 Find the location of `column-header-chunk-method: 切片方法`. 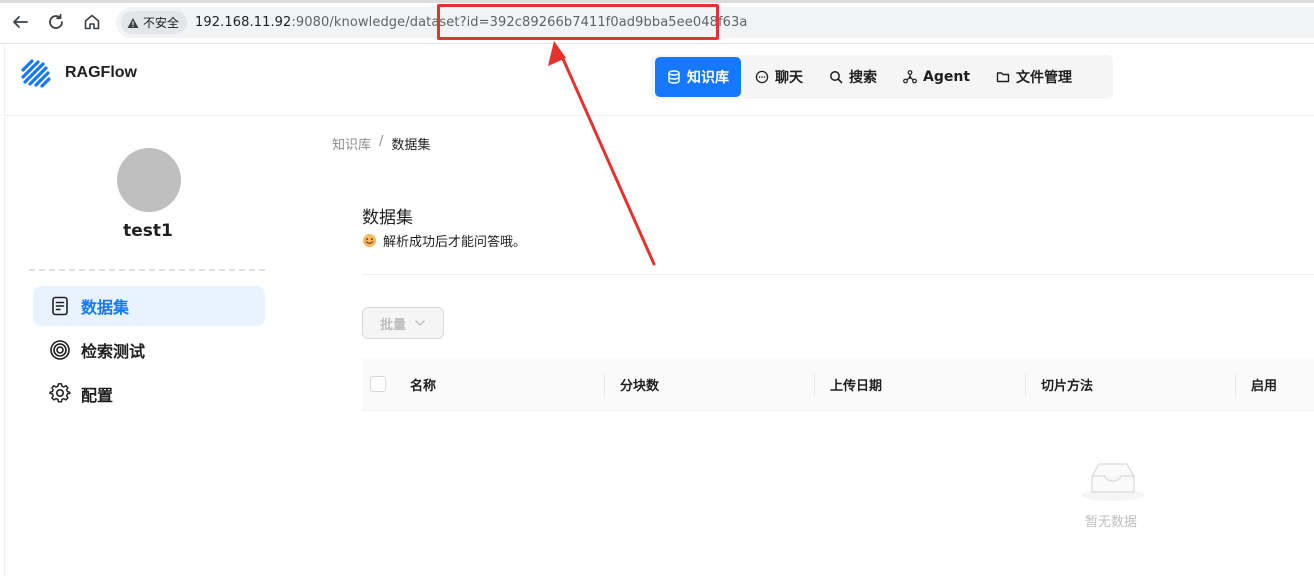

column-header-chunk-method: 切片方法 is located at coordinates (1067, 384).